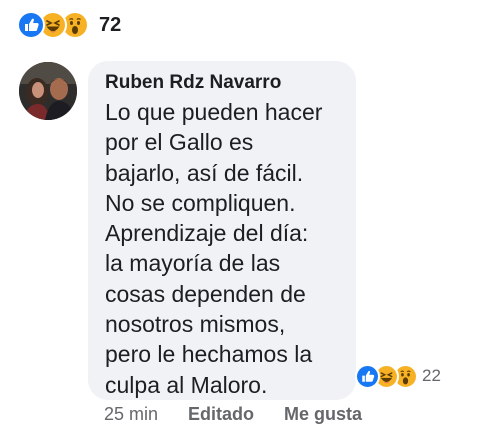  Describe the element at coordinates (200, 202) in the screenshot. I see `comment-line: No se compliquen.` at that location.